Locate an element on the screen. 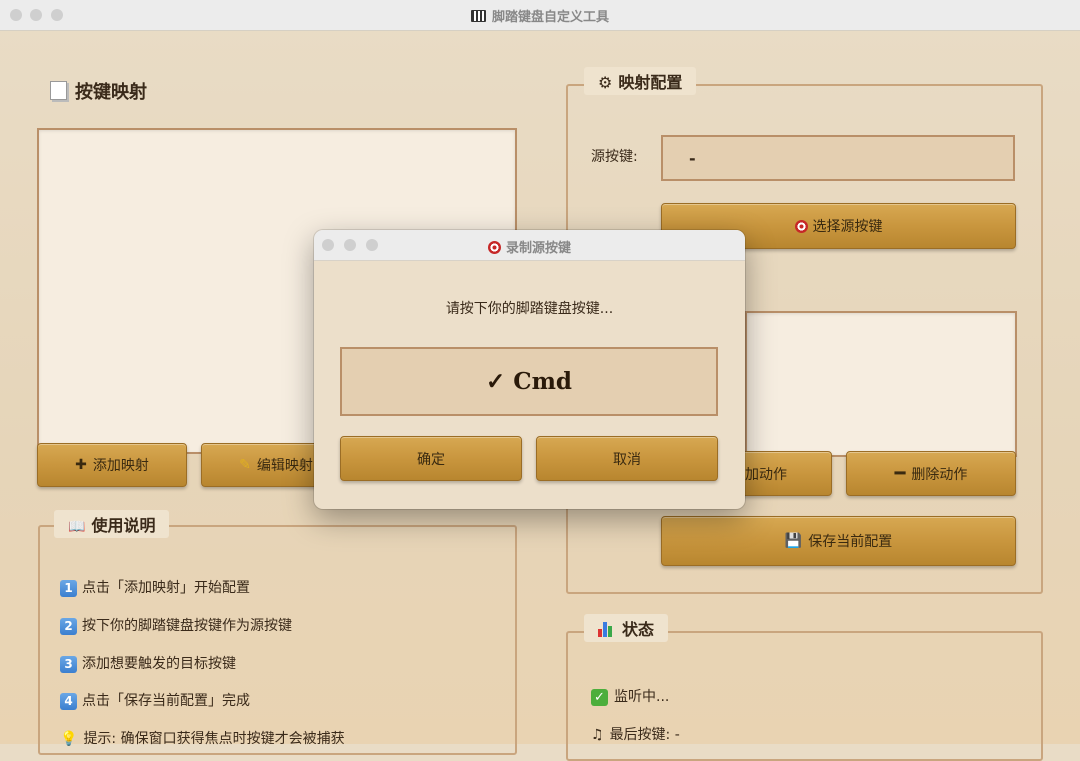  delete-action-label: 删除动作 is located at coordinates (939, 474).